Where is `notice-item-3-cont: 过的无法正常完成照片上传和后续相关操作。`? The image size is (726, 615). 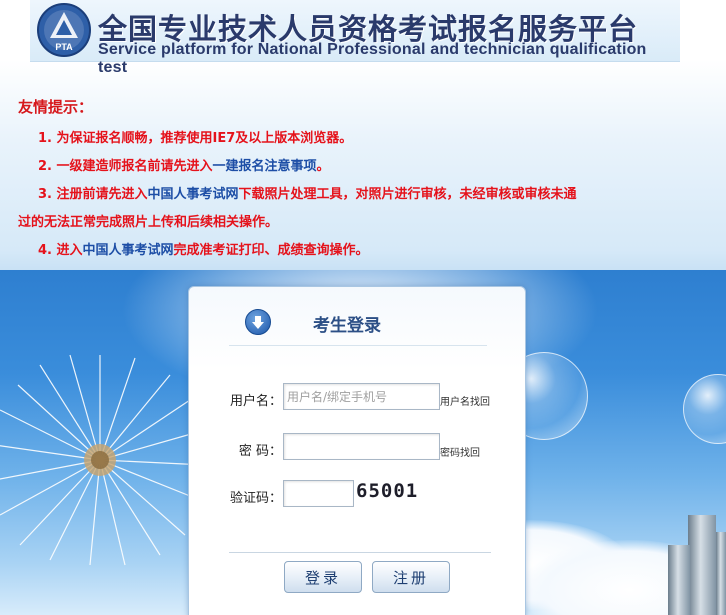
notice-item-3-cont: 过的无法正常完成照片上传和后续相关操作。 is located at coordinates (148, 222).